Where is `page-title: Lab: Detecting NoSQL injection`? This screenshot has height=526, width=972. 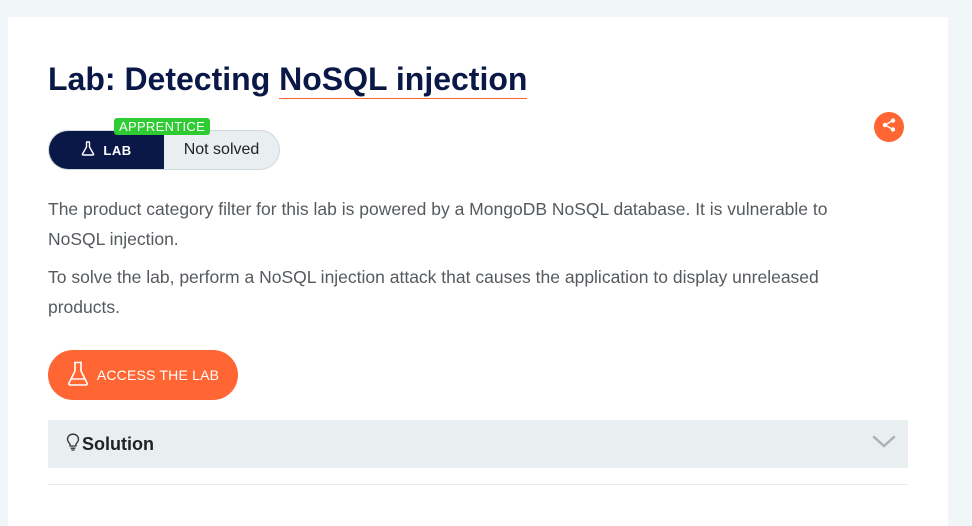
page-title: Lab: Detecting NoSQL injection is located at coordinates (288, 79).